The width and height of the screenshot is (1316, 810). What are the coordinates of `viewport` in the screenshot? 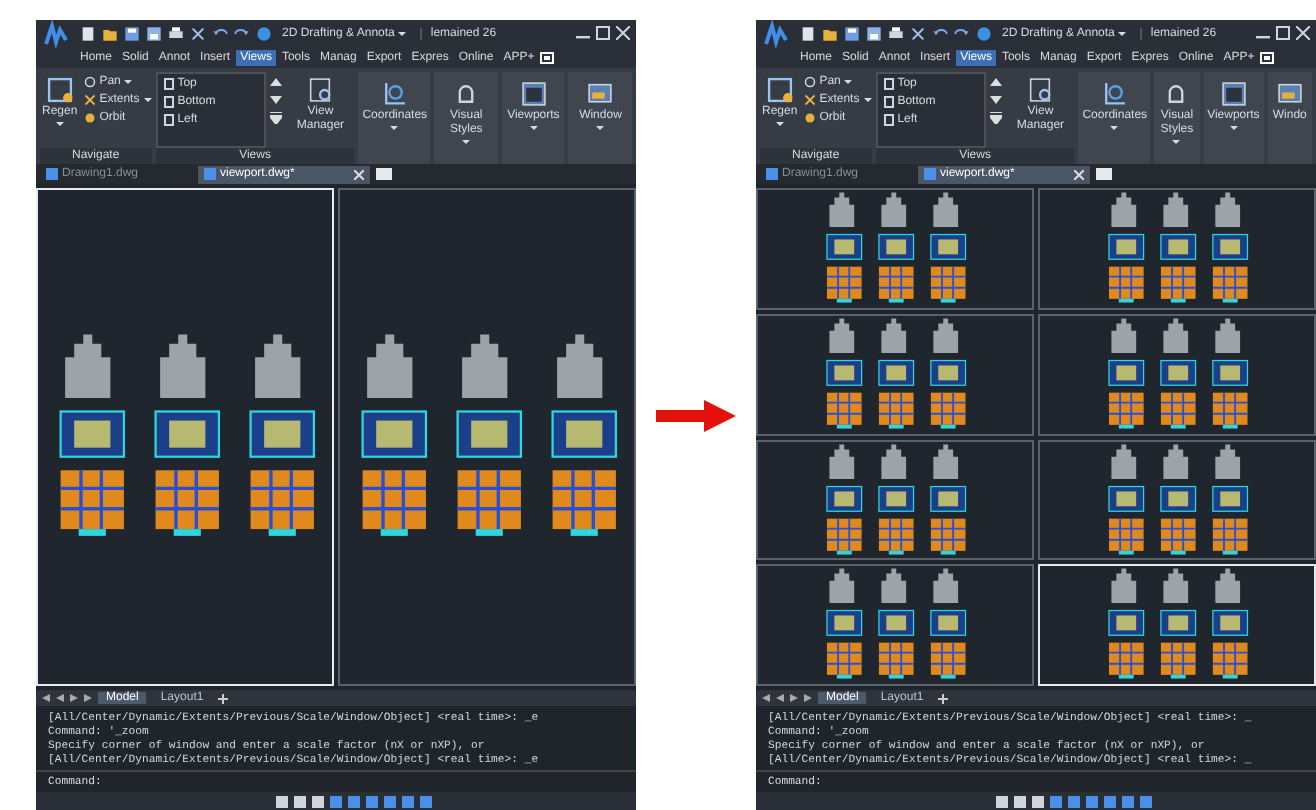 It's located at (487, 437).